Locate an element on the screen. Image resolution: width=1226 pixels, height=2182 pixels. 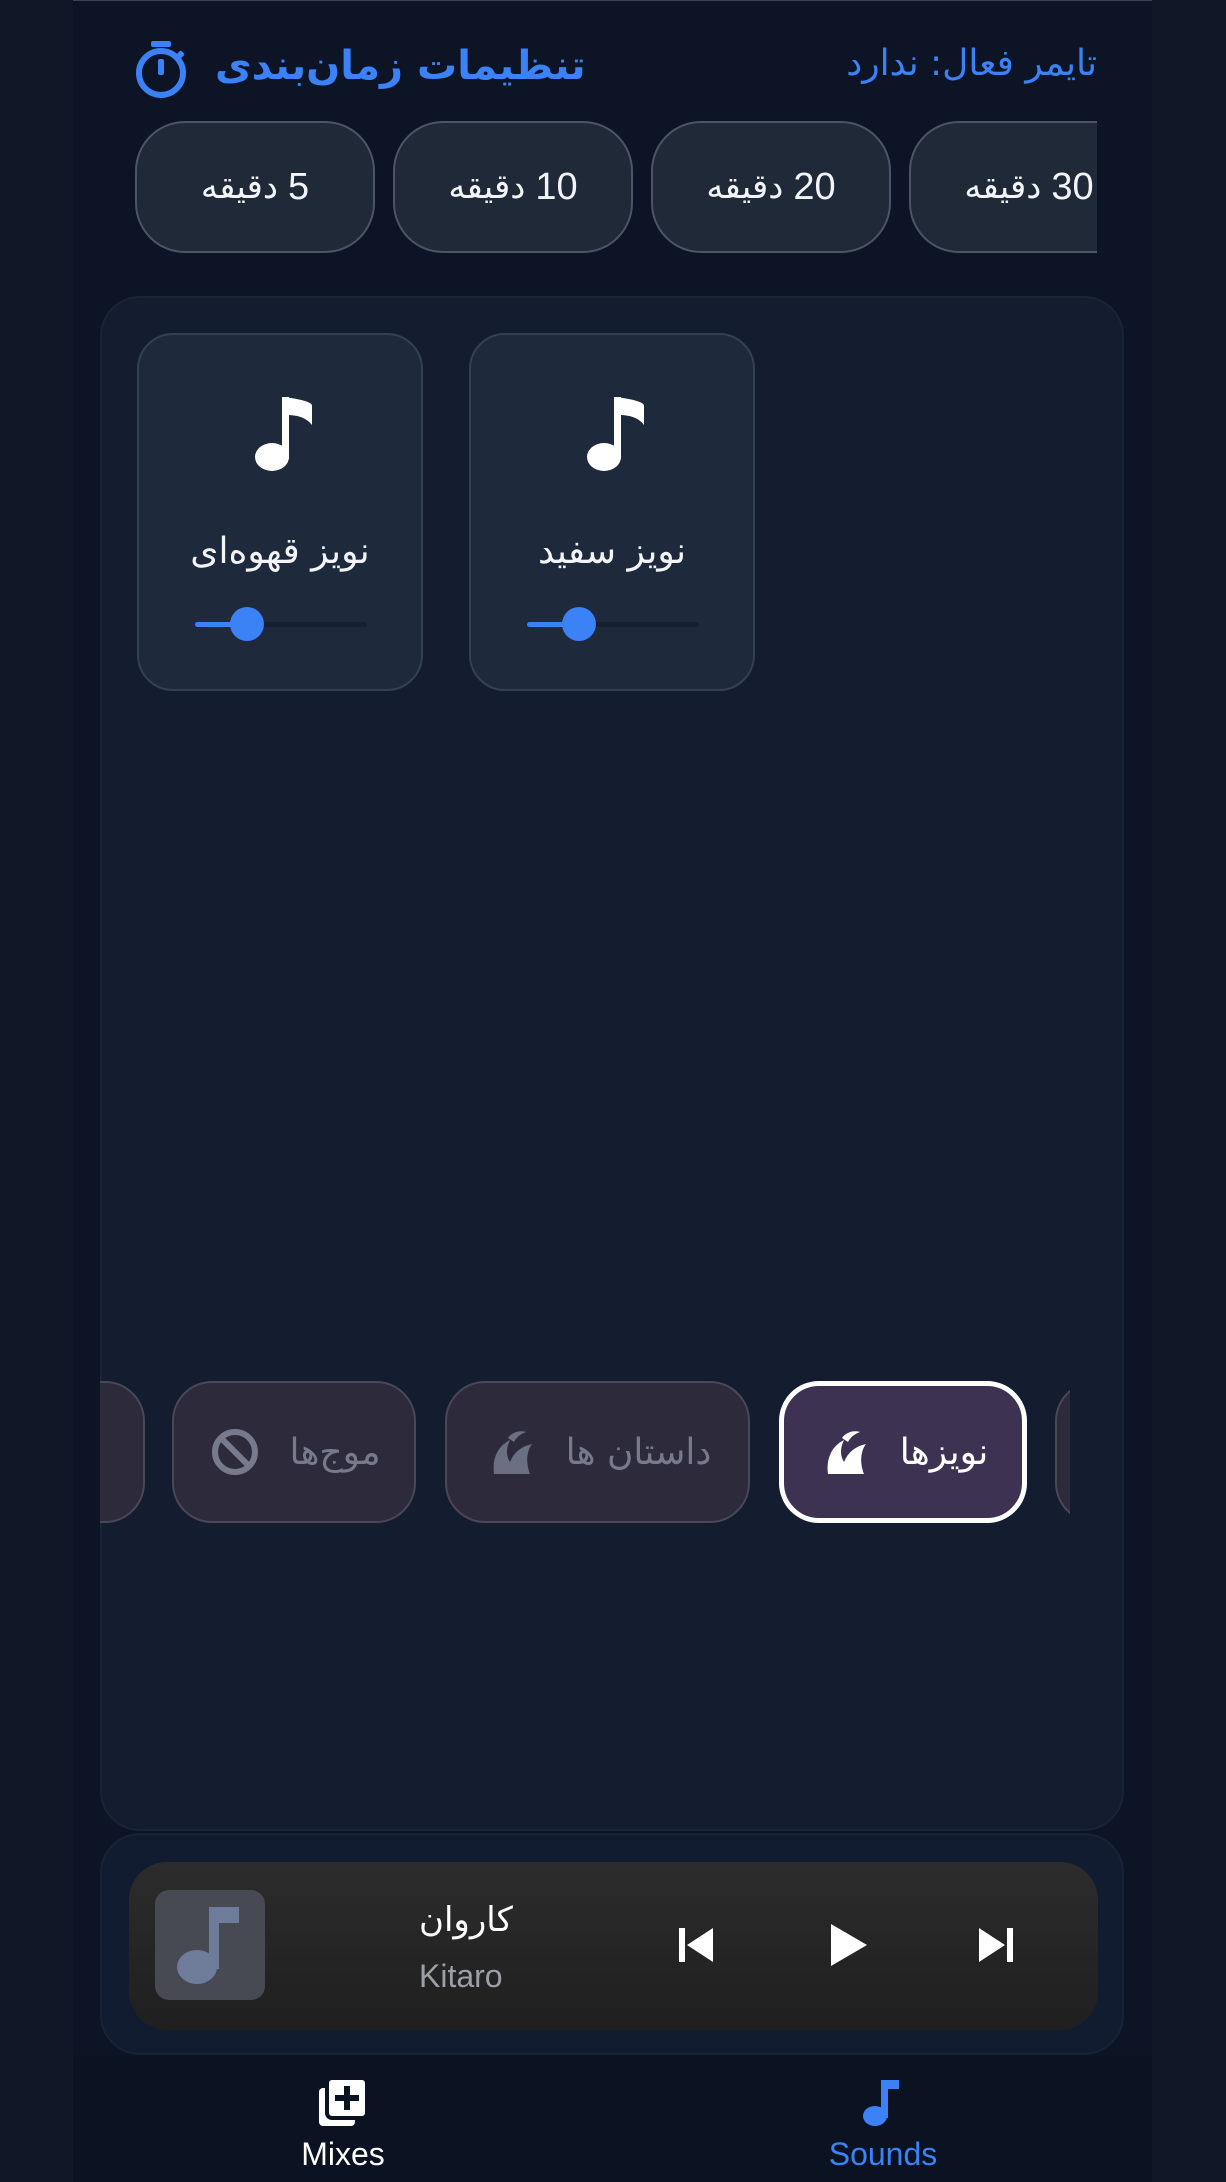
timer-options-row: 5 دقیقه 10 دقیقه 20 دقیقه 30 دقیقه is located at coordinates (616, 188).